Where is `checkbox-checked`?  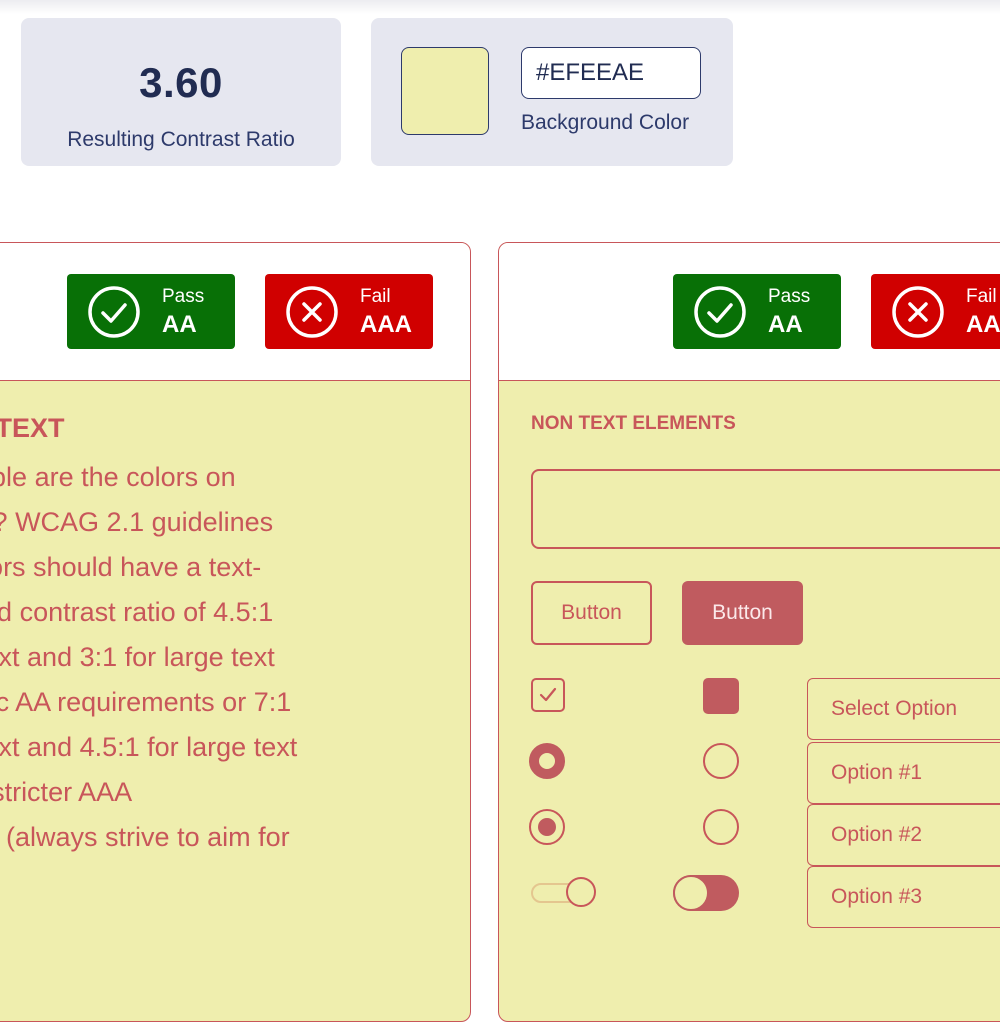
checkbox-checked is located at coordinates (548, 695).